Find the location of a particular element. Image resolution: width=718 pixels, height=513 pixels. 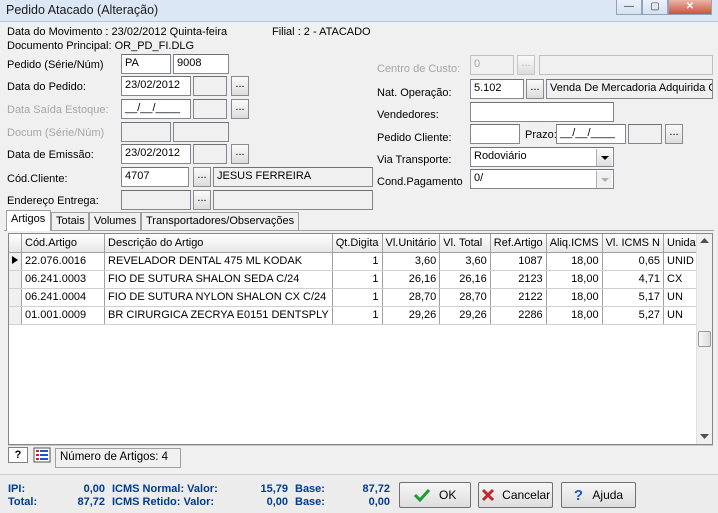

question-icon: ? is located at coordinates (578, 495).